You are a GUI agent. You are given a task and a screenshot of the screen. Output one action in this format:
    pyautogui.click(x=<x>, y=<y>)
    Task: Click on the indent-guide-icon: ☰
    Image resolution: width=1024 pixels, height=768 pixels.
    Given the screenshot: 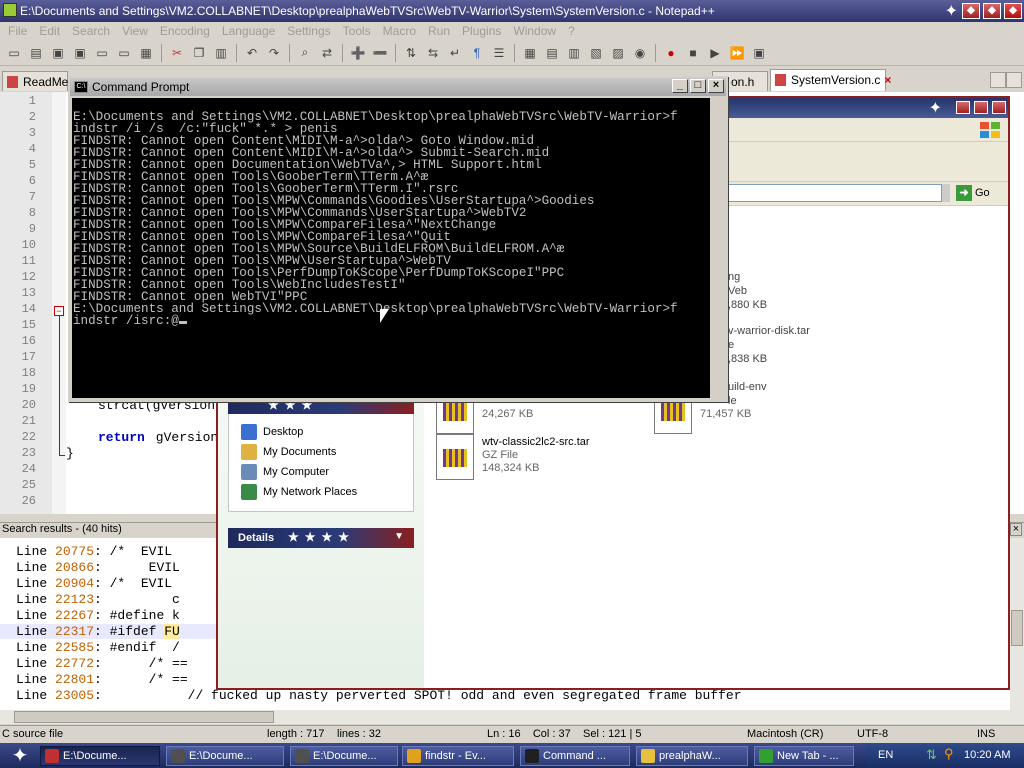 What is the action you would take?
    pyautogui.click(x=499, y=53)
    